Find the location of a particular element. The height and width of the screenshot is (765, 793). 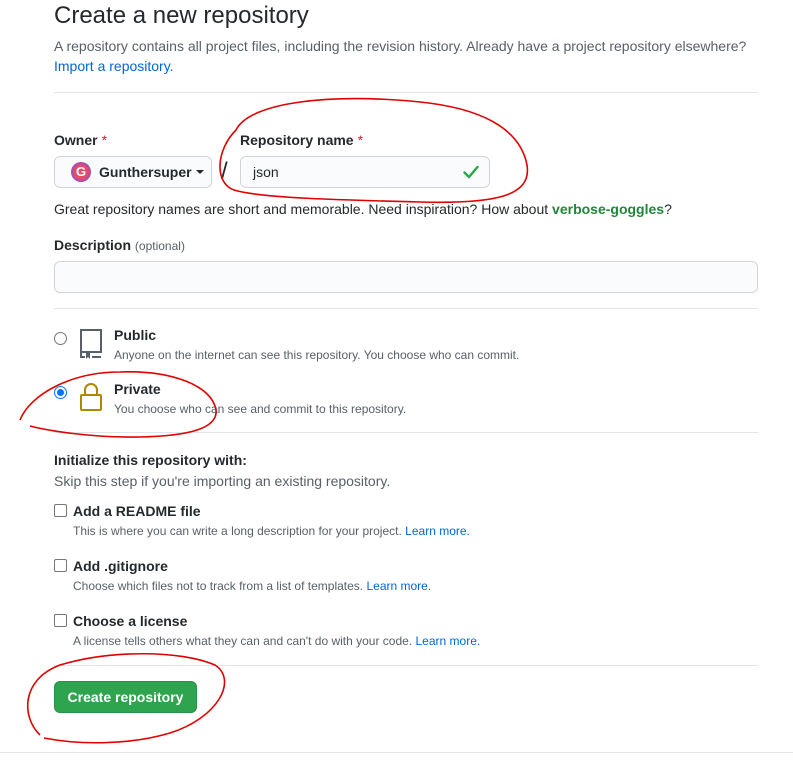

avatar-letter: G is located at coordinates (81, 171).